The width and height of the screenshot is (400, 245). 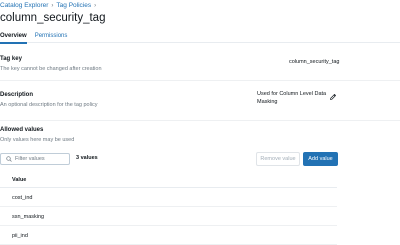 I want to click on filter-values-input, so click(x=41, y=159).